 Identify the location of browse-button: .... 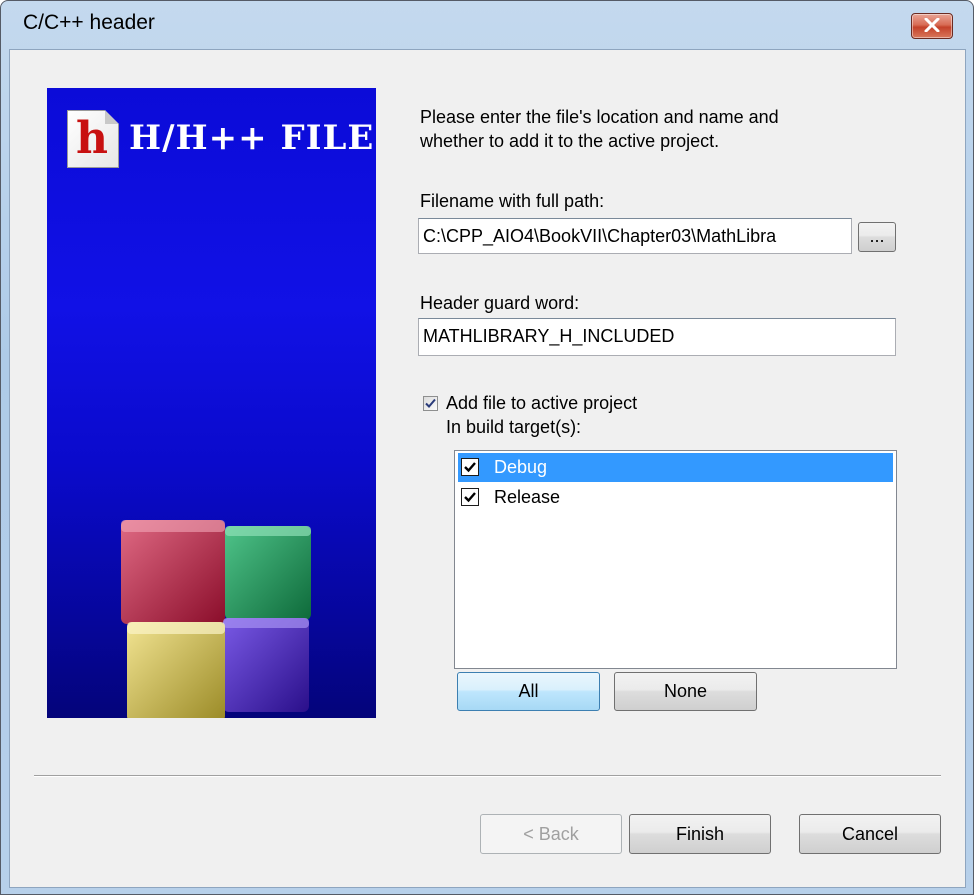
(877, 237).